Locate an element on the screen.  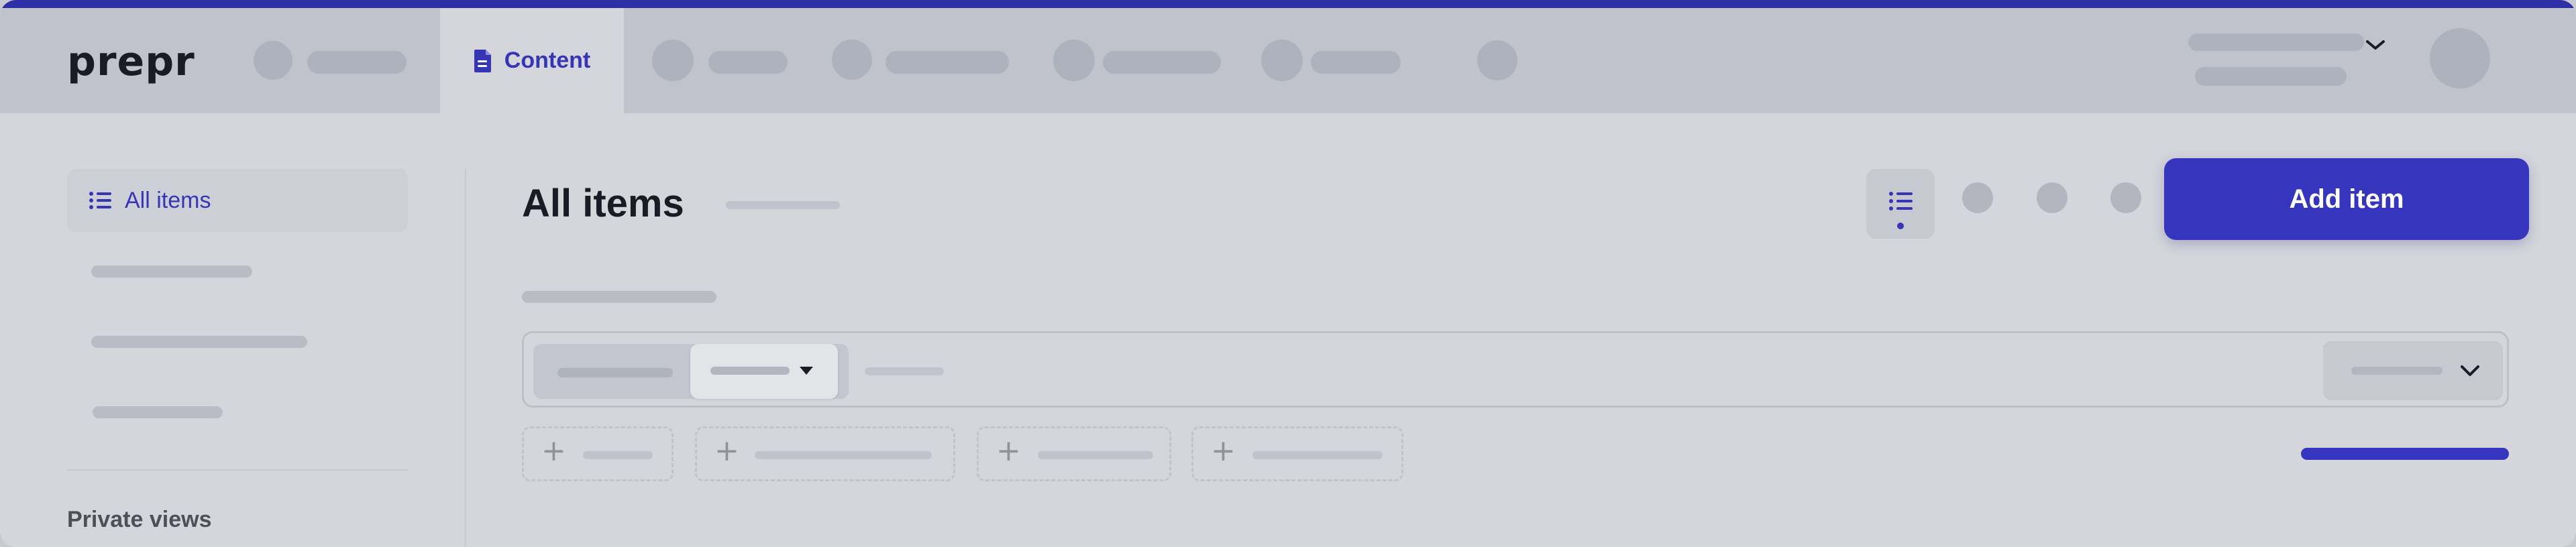
nav-item-3-label is located at coordinates (748, 62).